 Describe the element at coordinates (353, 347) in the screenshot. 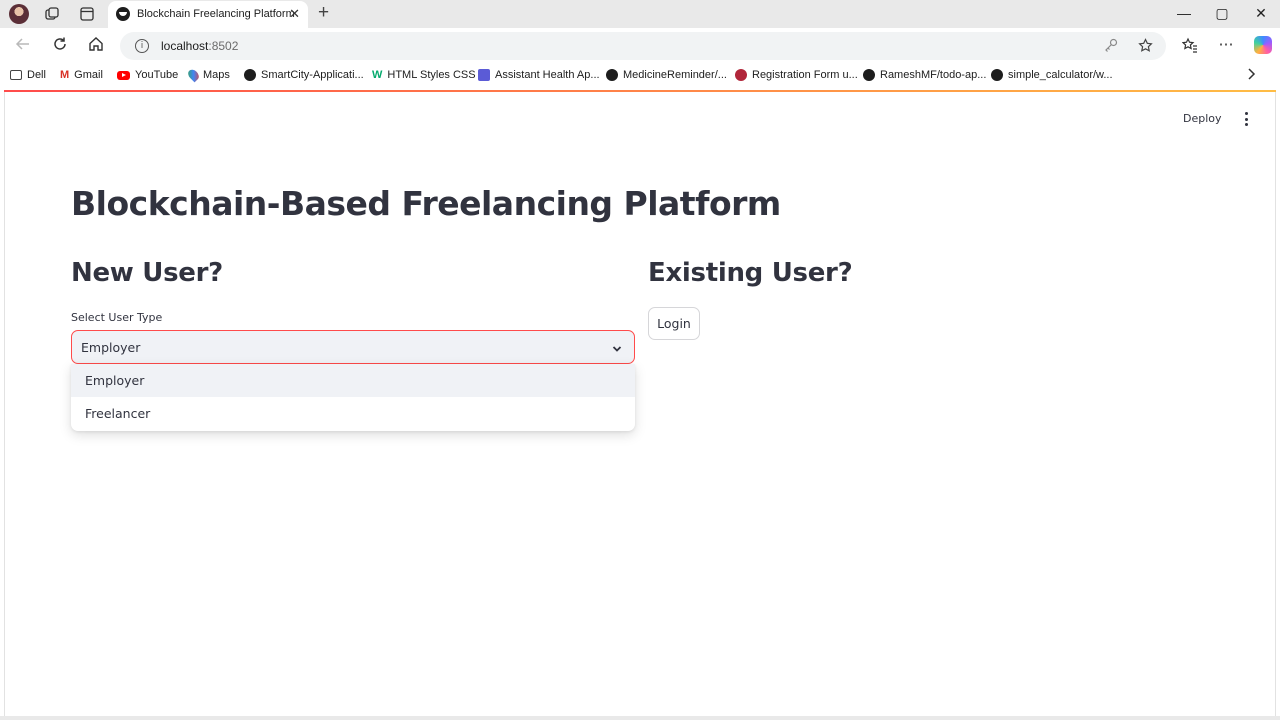

I see `user-type-select: Employer` at that location.